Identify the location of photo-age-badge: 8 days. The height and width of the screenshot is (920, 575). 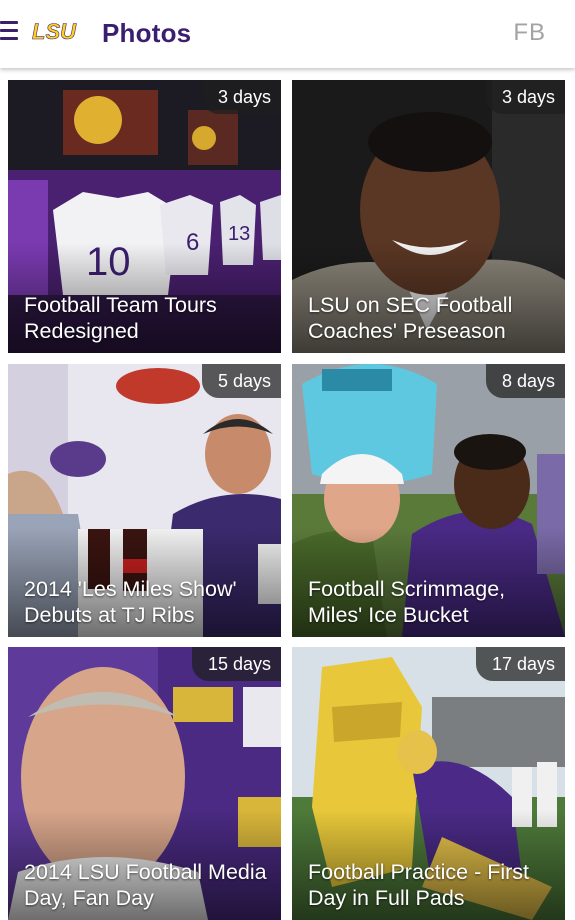
(525, 381).